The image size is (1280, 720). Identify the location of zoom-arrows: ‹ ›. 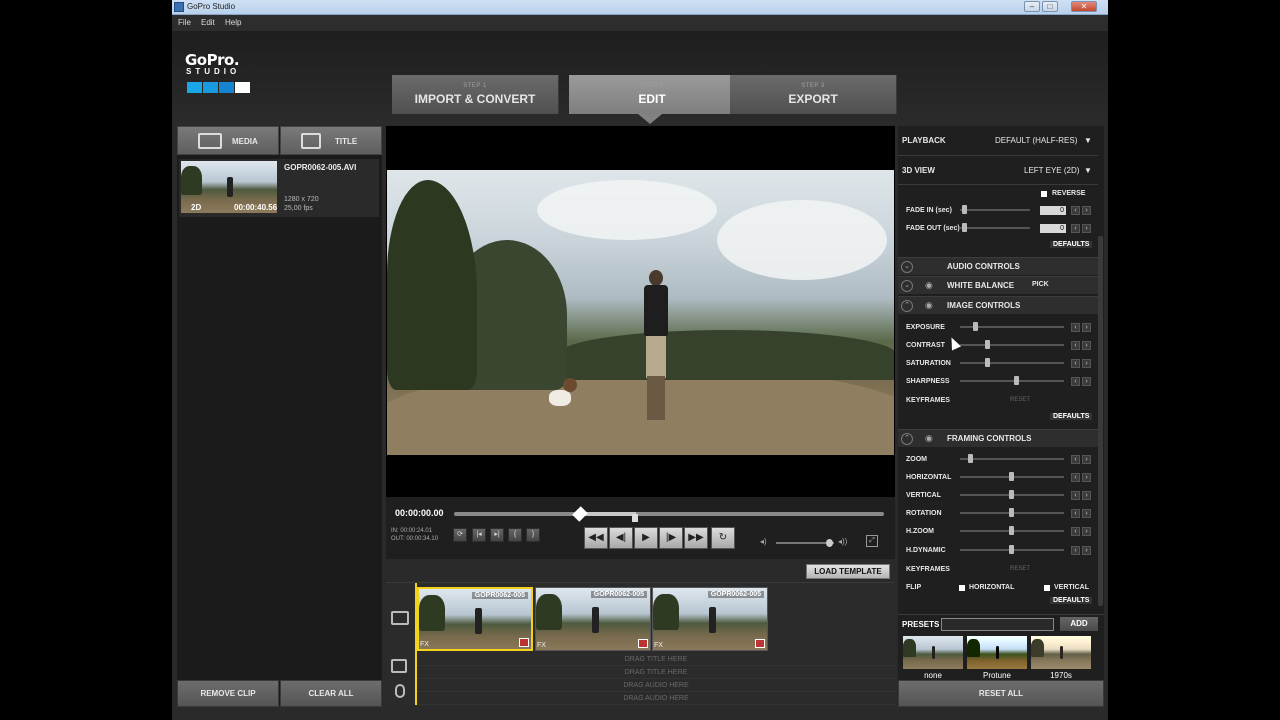
(1082, 459).